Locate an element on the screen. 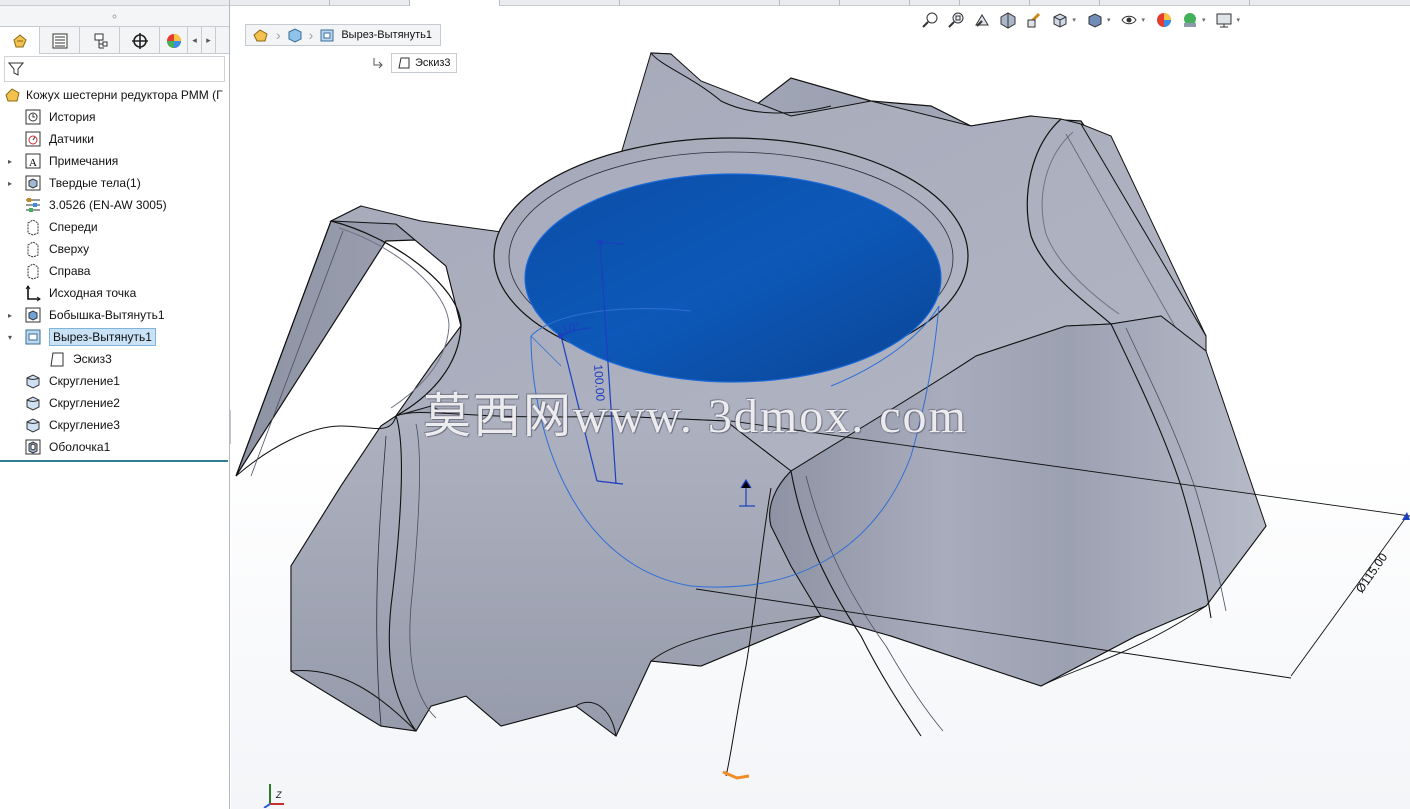 Image resolution: width=1410 pixels, height=809 pixels. tree-item: ▾ Вырез-Вытянуть1 is located at coordinates (114, 337).